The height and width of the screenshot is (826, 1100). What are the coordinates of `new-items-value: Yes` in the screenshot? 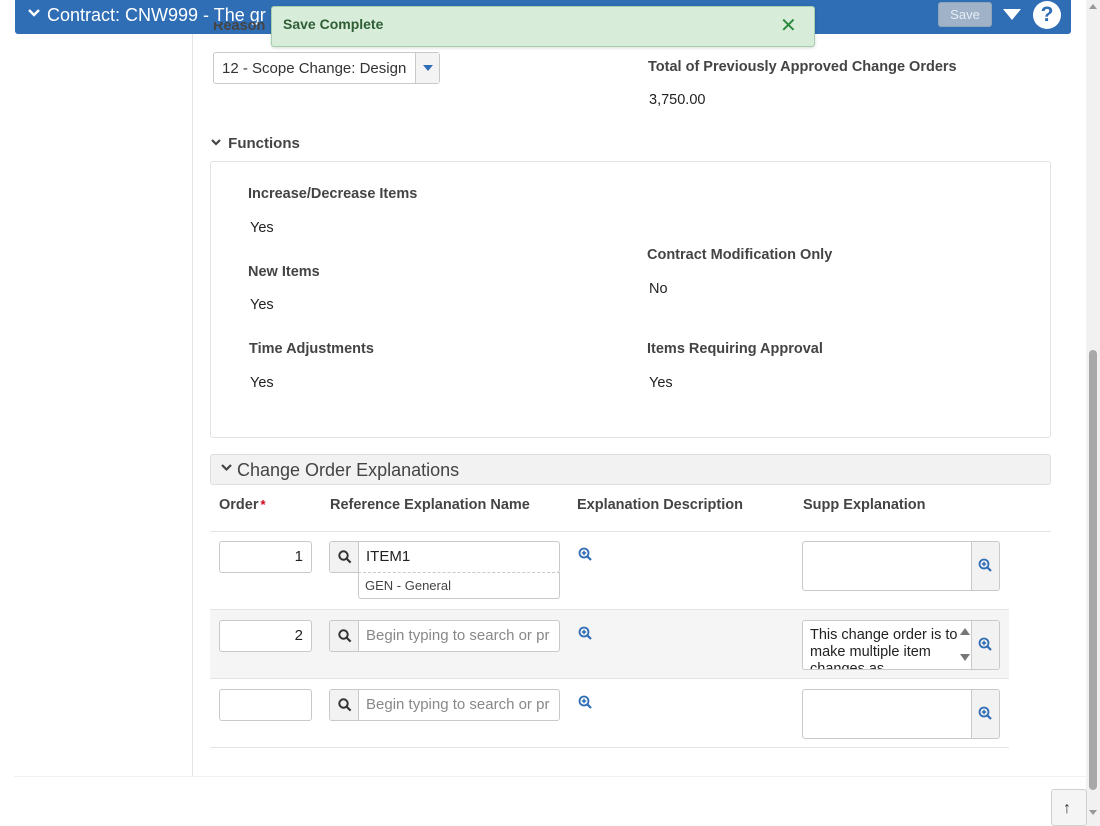 It's located at (262, 305).